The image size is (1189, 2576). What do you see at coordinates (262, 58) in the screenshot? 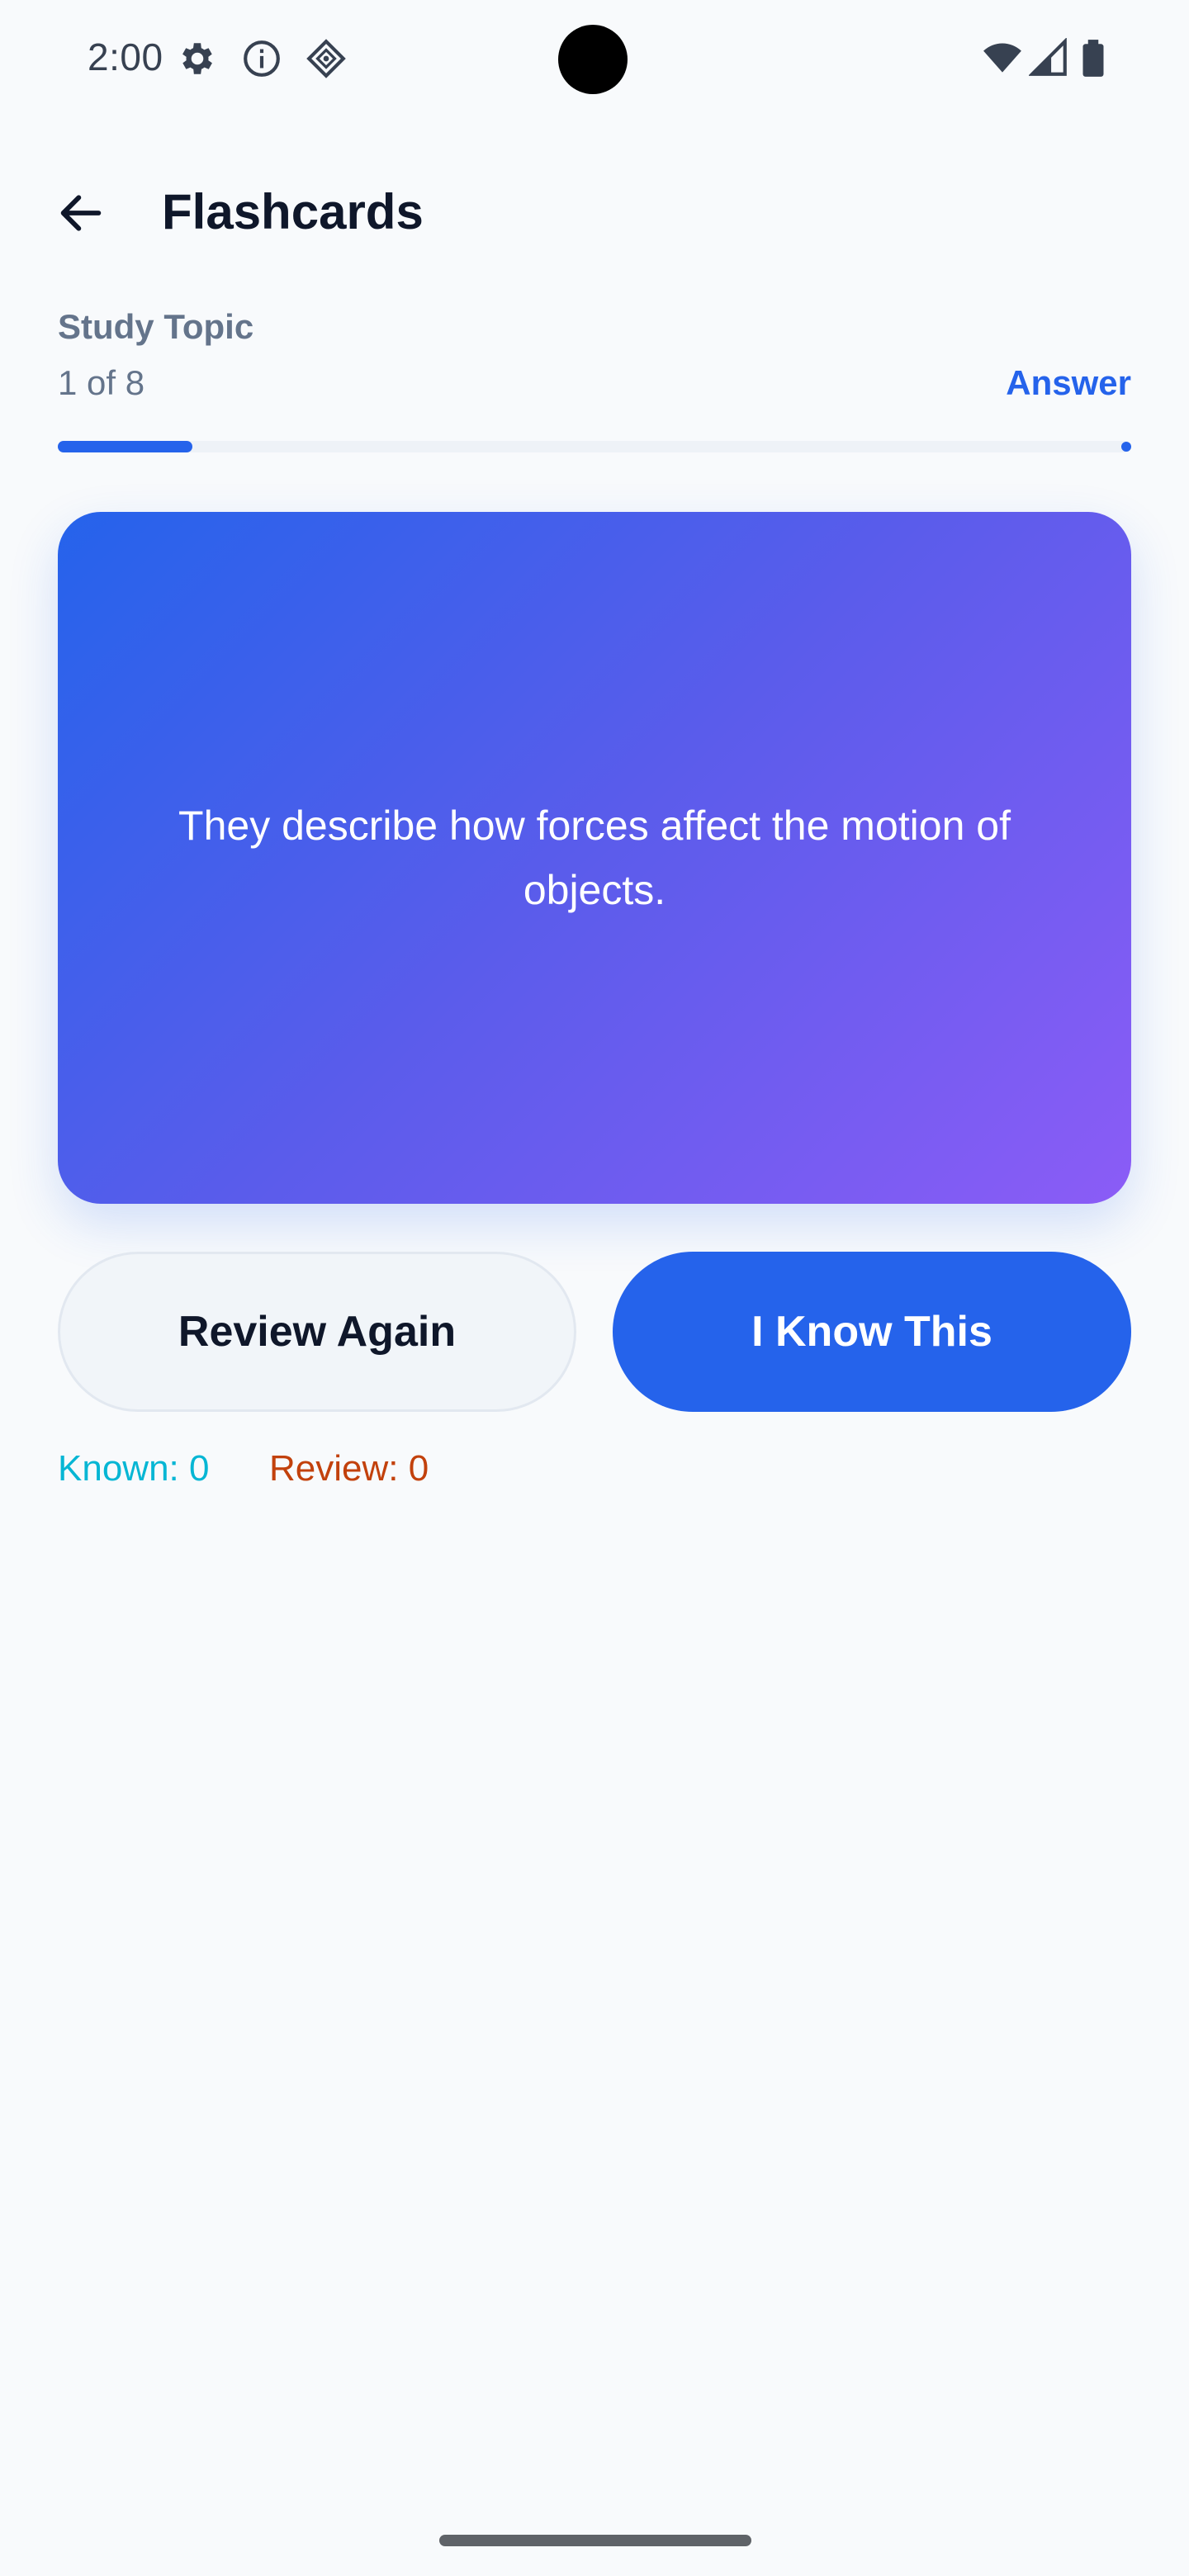
I see `info-icon` at bounding box center [262, 58].